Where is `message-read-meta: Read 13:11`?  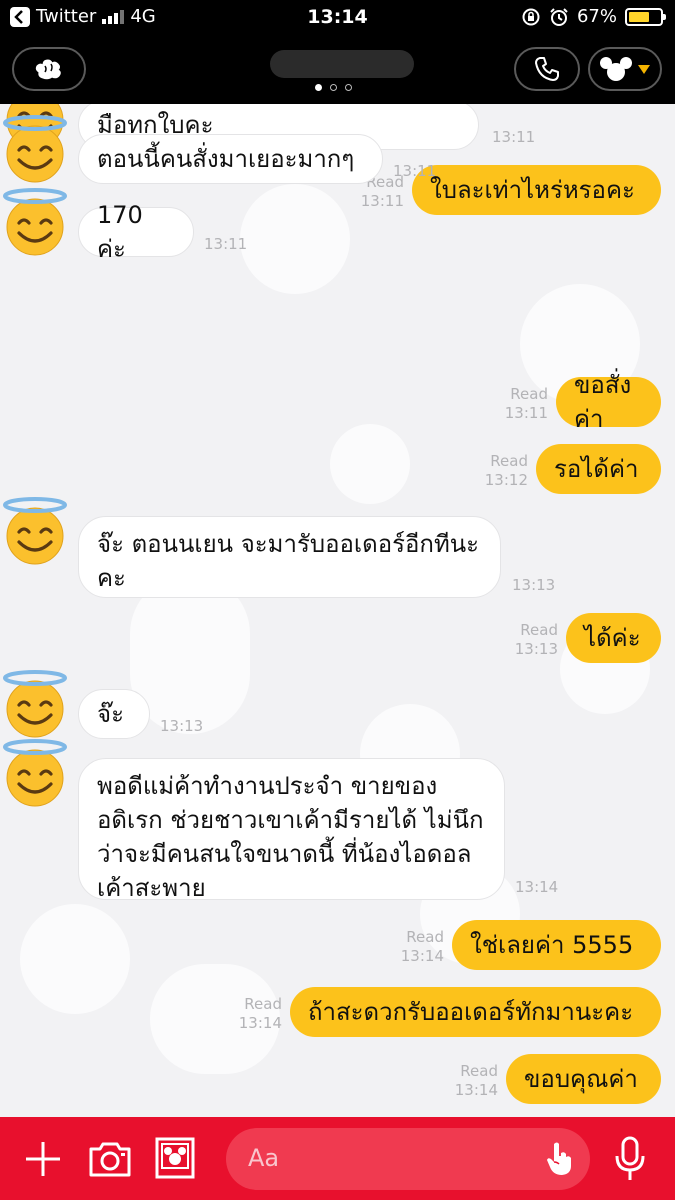 message-read-meta: Read 13:11 is located at coordinates (523, 404).